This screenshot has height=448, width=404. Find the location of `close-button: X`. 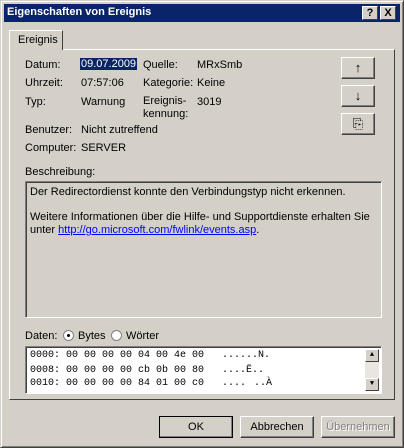

close-button: X is located at coordinates (388, 13).